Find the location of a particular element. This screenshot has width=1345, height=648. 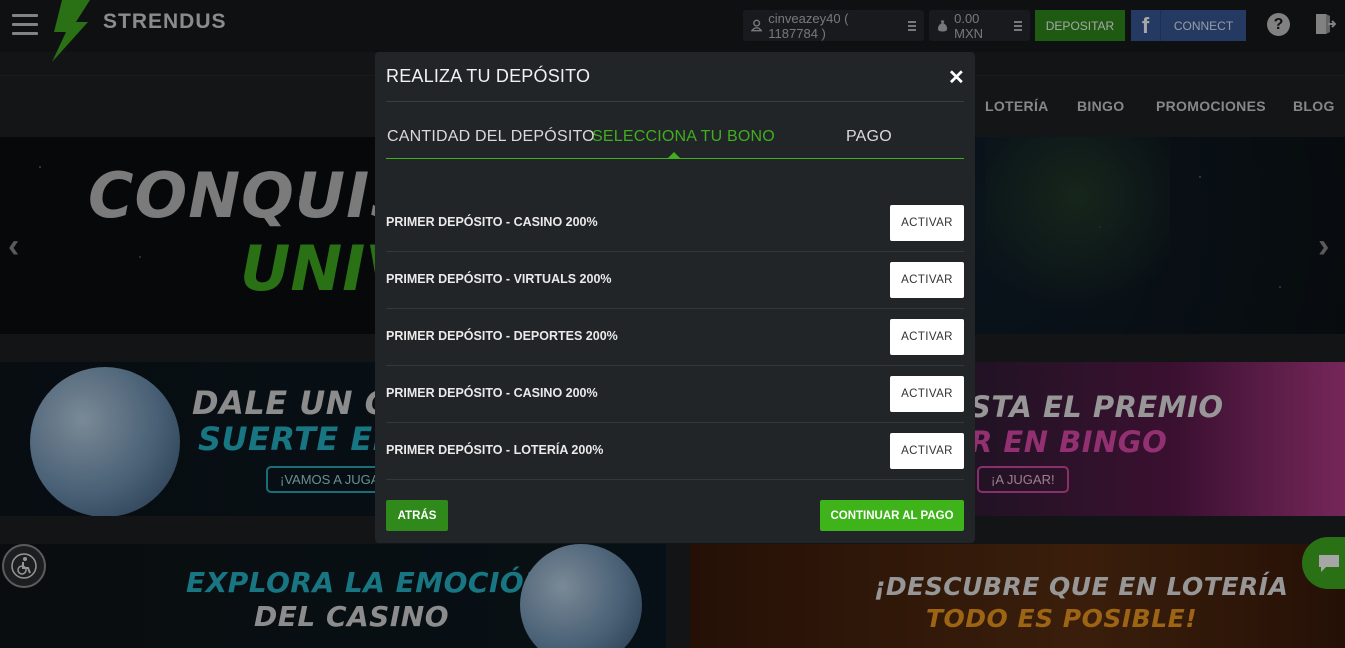

bonus-row: PRIMER DEPÓSITO - LOTERÍA 200% ACTIVAR is located at coordinates (675, 451).